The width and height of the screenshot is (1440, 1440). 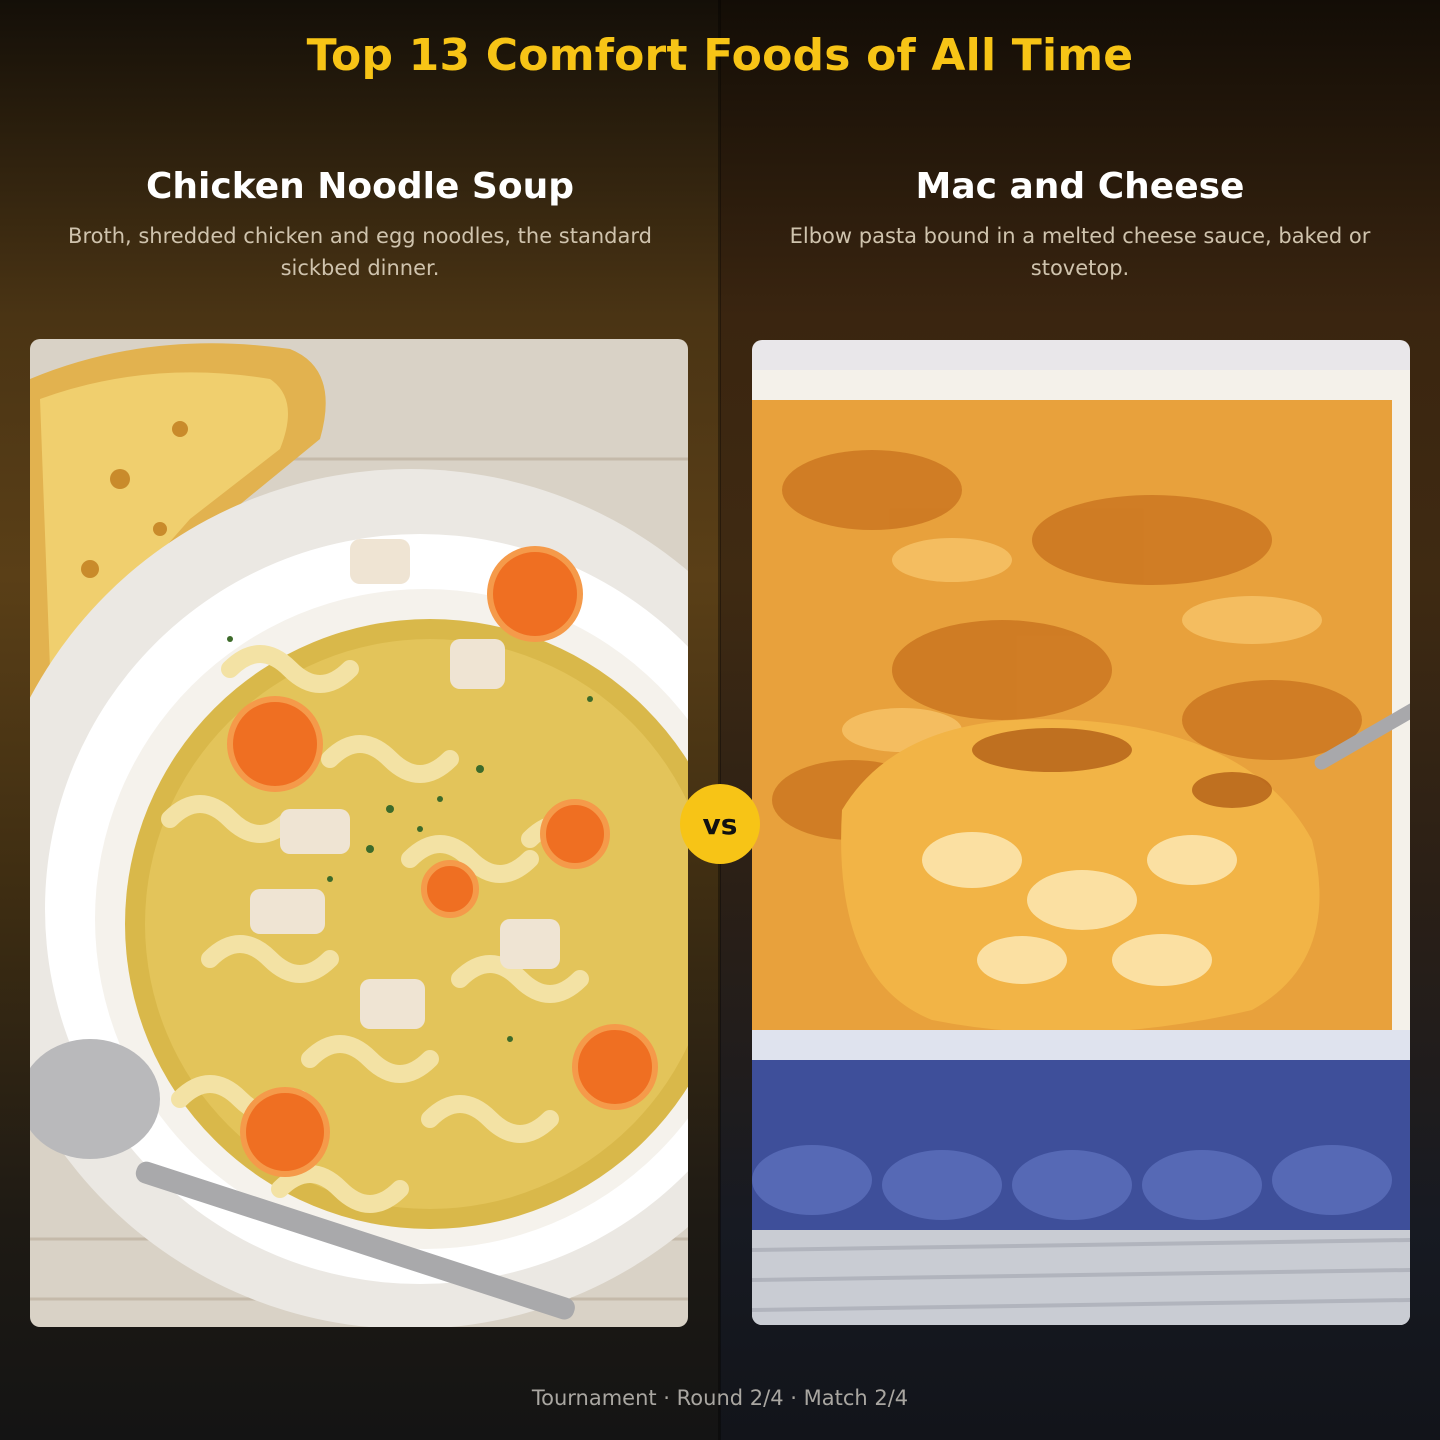 What do you see at coordinates (719, 720) in the screenshot?
I see `center-divider` at bounding box center [719, 720].